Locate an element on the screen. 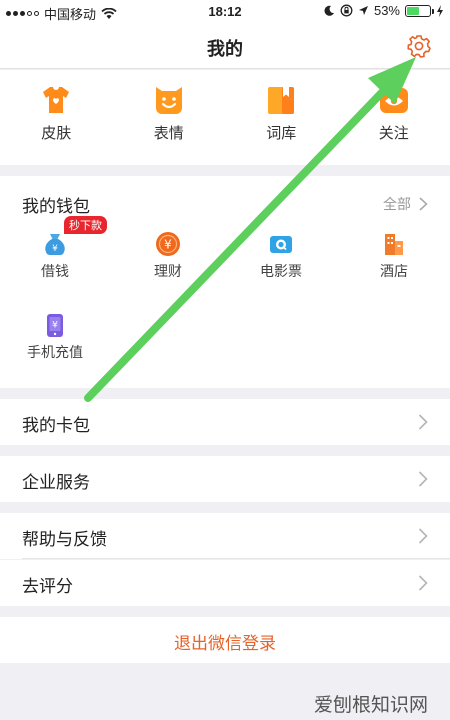 This screenshot has height=720, width=450. yuan-coin-icon: ¥ is located at coordinates (168, 244).